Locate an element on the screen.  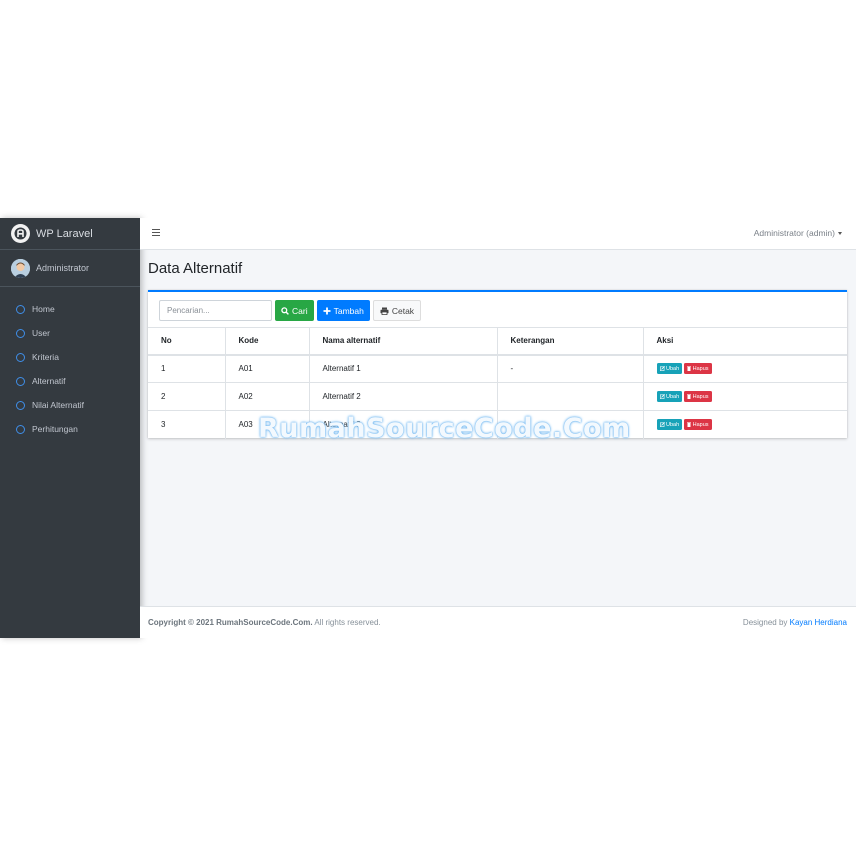
add-button: Tambah is located at coordinates (343, 310).